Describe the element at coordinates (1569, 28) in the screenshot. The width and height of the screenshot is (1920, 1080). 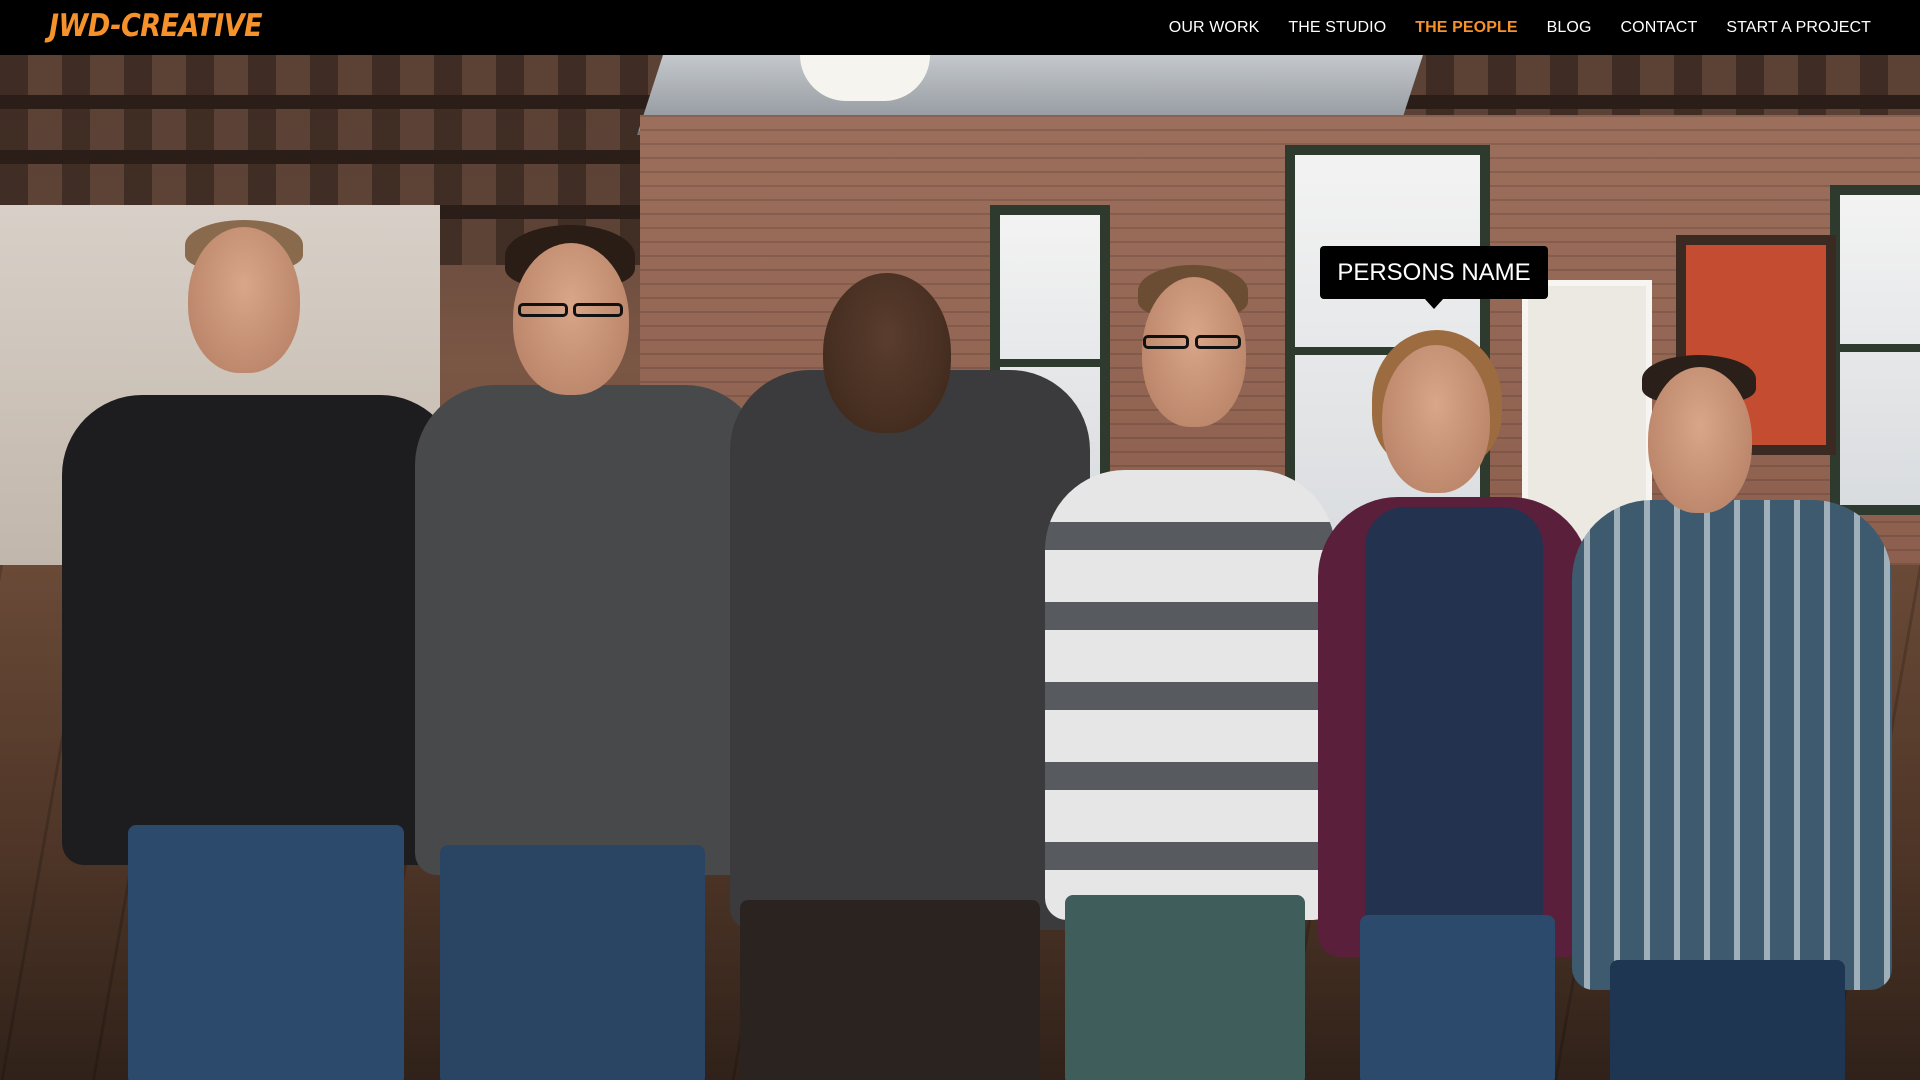
I see `nav-blog: BLOG` at that location.